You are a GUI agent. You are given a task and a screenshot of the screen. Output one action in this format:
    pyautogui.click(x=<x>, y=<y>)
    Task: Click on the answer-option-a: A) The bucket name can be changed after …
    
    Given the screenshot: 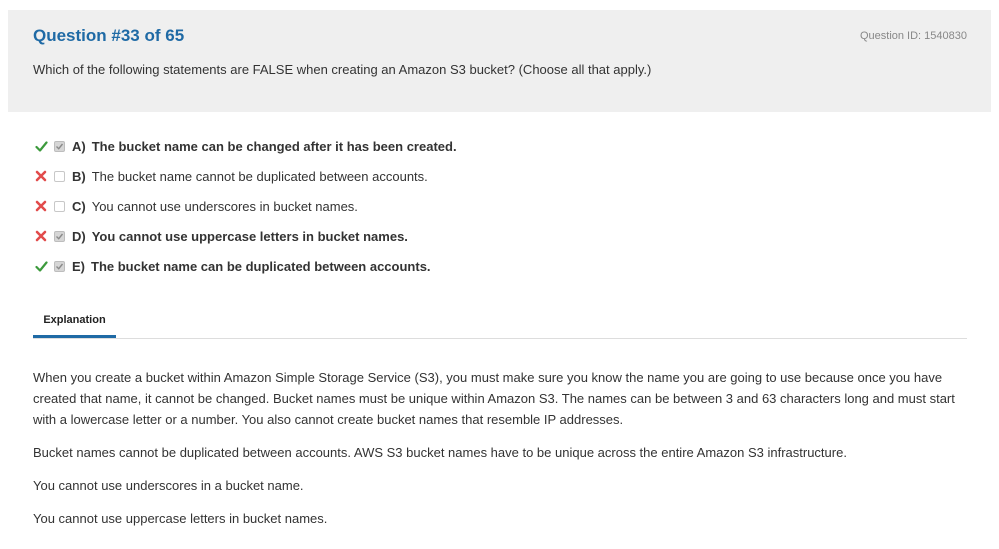 What is the action you would take?
    pyautogui.click(x=483, y=146)
    